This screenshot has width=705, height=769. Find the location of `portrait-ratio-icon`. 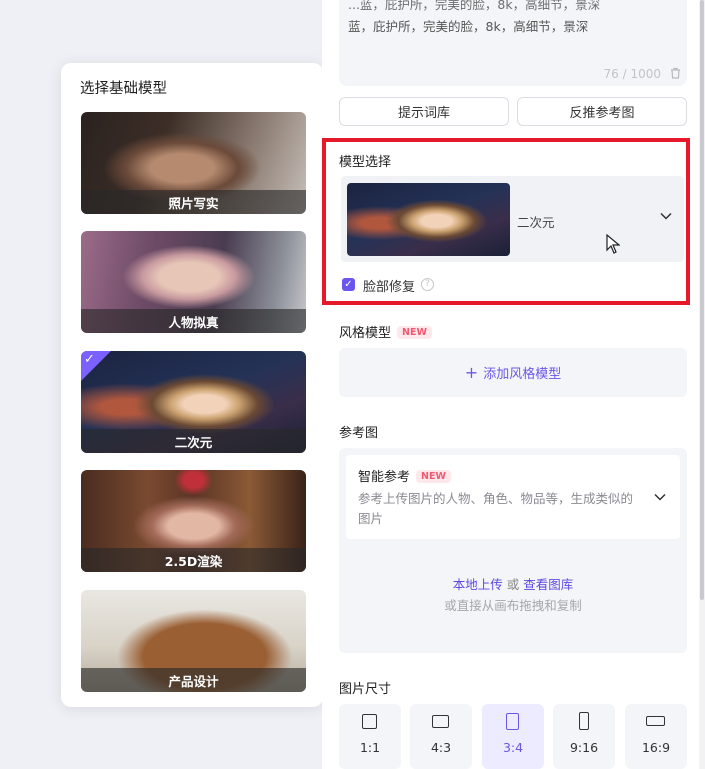

portrait-ratio-icon is located at coordinates (512, 721).